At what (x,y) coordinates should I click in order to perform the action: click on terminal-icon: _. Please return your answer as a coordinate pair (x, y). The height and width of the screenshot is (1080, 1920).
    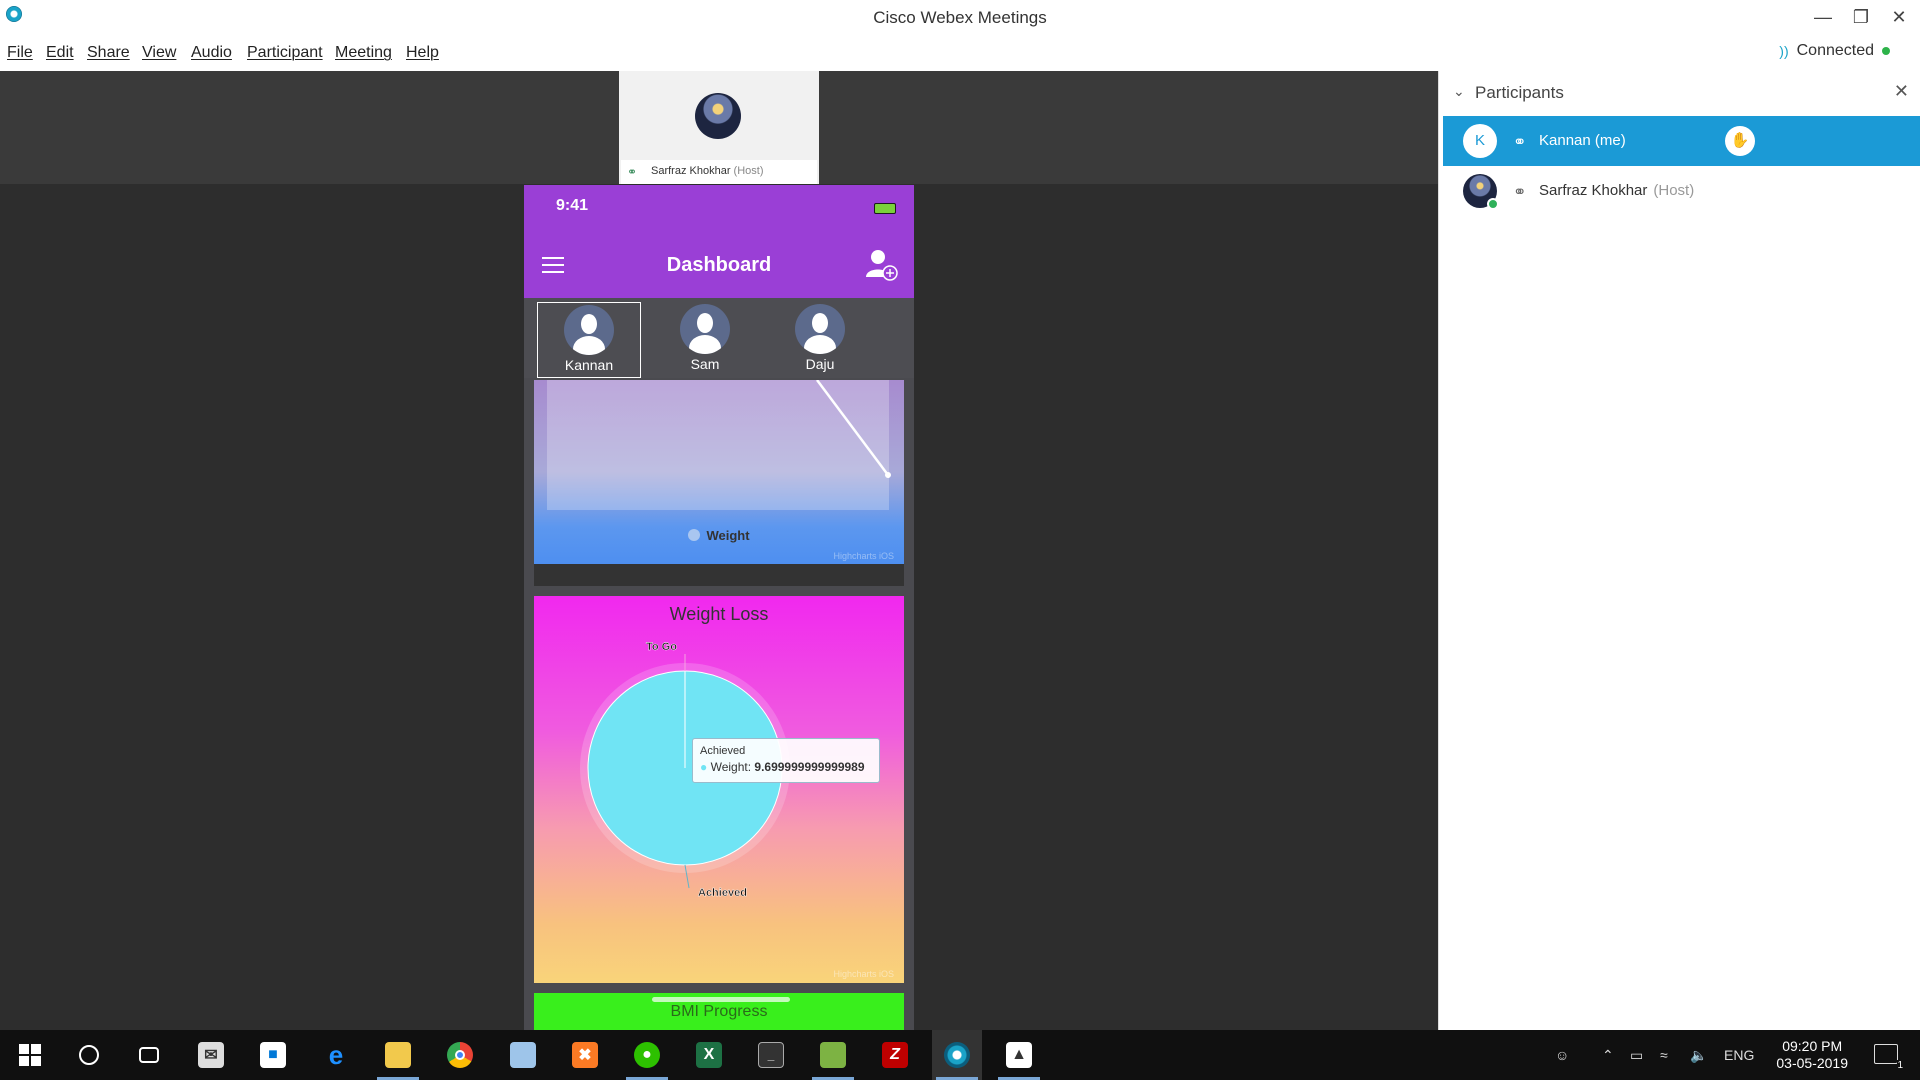
    Looking at the image, I should click on (771, 1055).